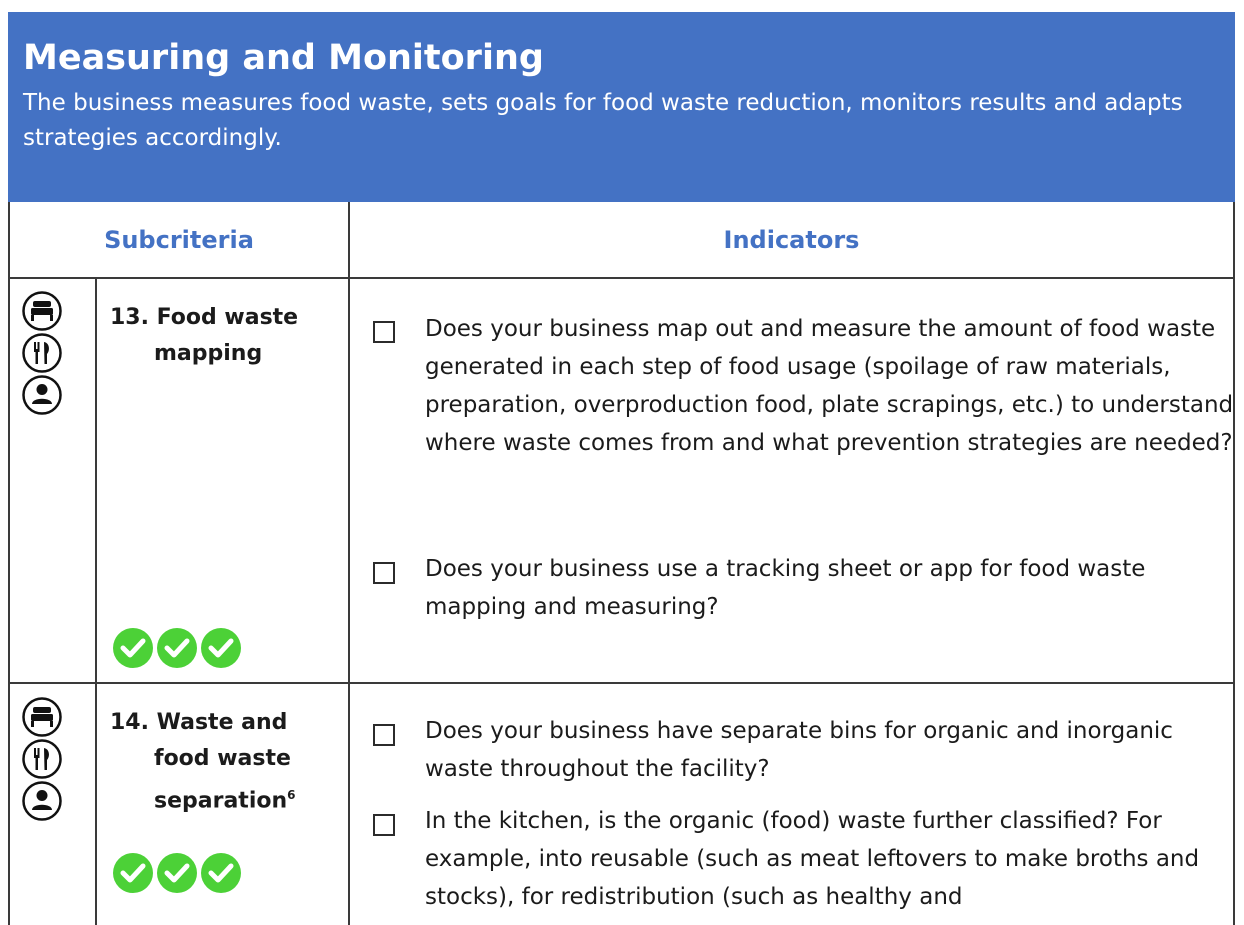 Image resolution: width=1244 pixels, height=925 pixels. What do you see at coordinates (203, 762) in the screenshot?
I see `subcriterion-title: 14. Waste and food waste separation6` at bounding box center [203, 762].